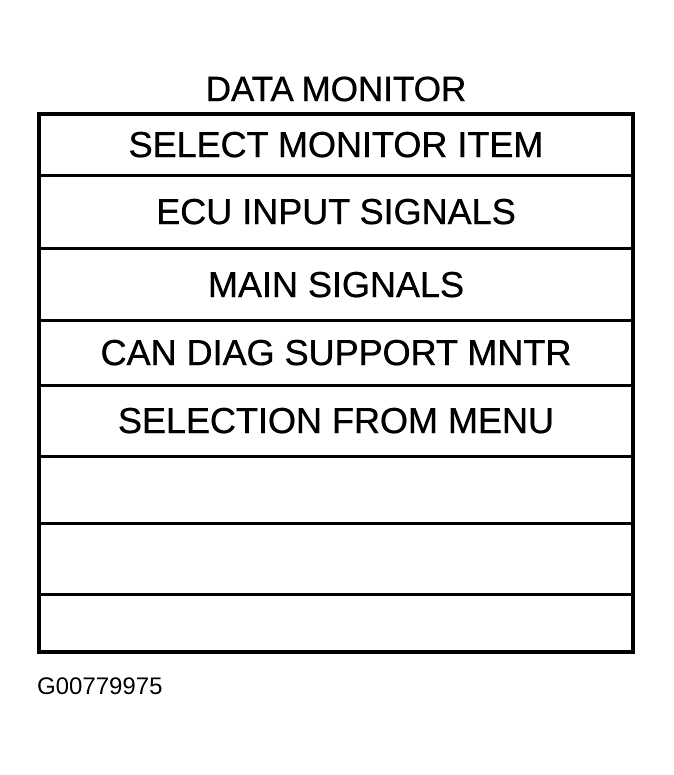 The height and width of the screenshot is (775, 674). I want to click on menu-item: MAIN SIGNALS, so click(336, 283).